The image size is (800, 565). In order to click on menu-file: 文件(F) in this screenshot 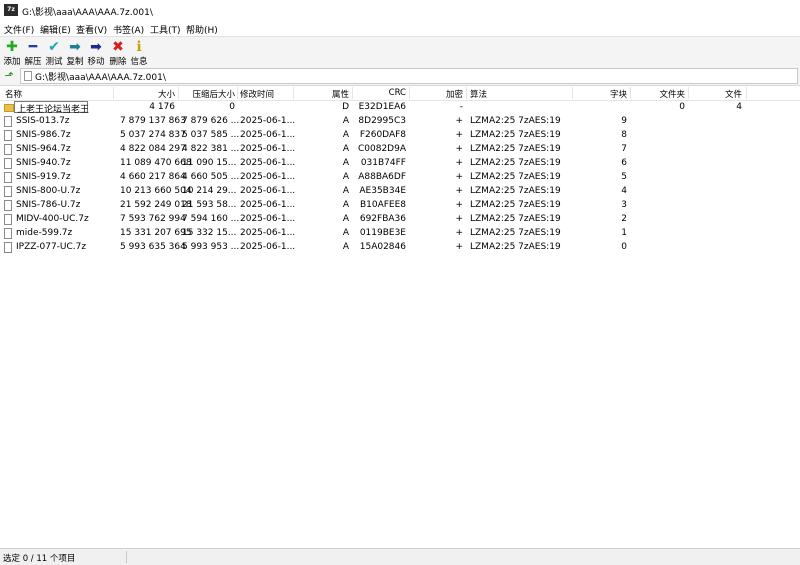, I will do `click(19, 29)`.